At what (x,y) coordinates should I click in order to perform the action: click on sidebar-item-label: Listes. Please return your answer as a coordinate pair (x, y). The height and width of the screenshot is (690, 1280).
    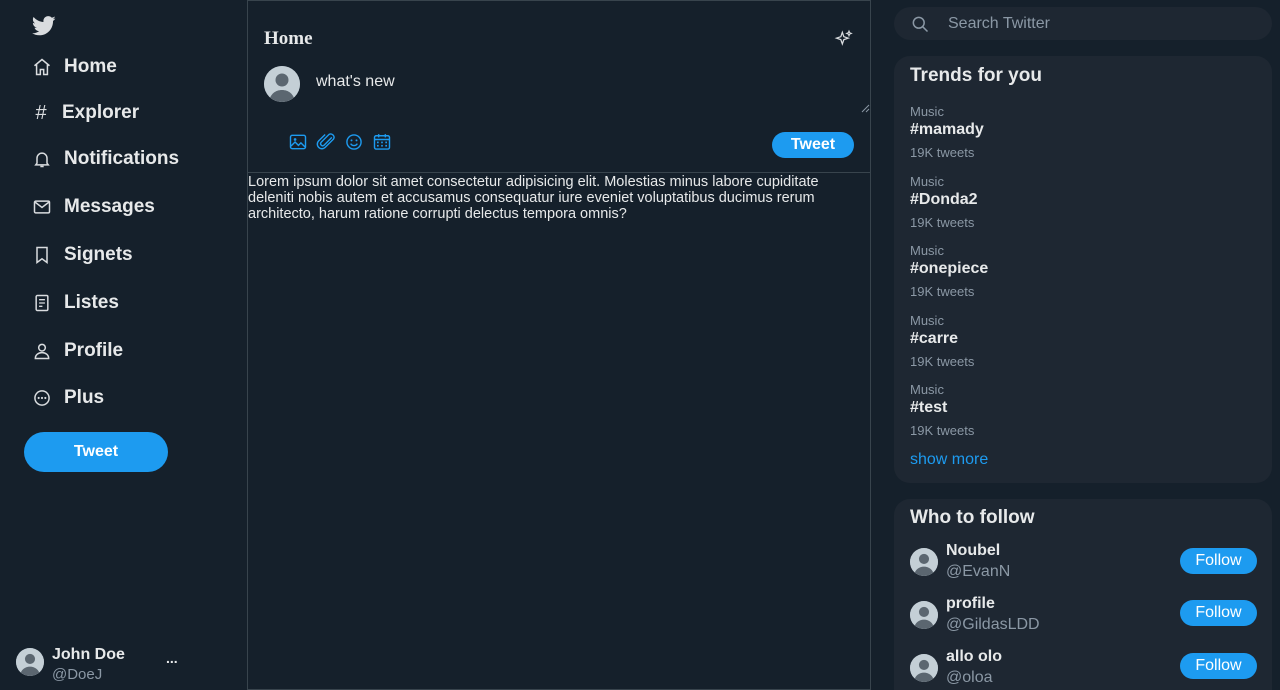
    Looking at the image, I should click on (91, 302).